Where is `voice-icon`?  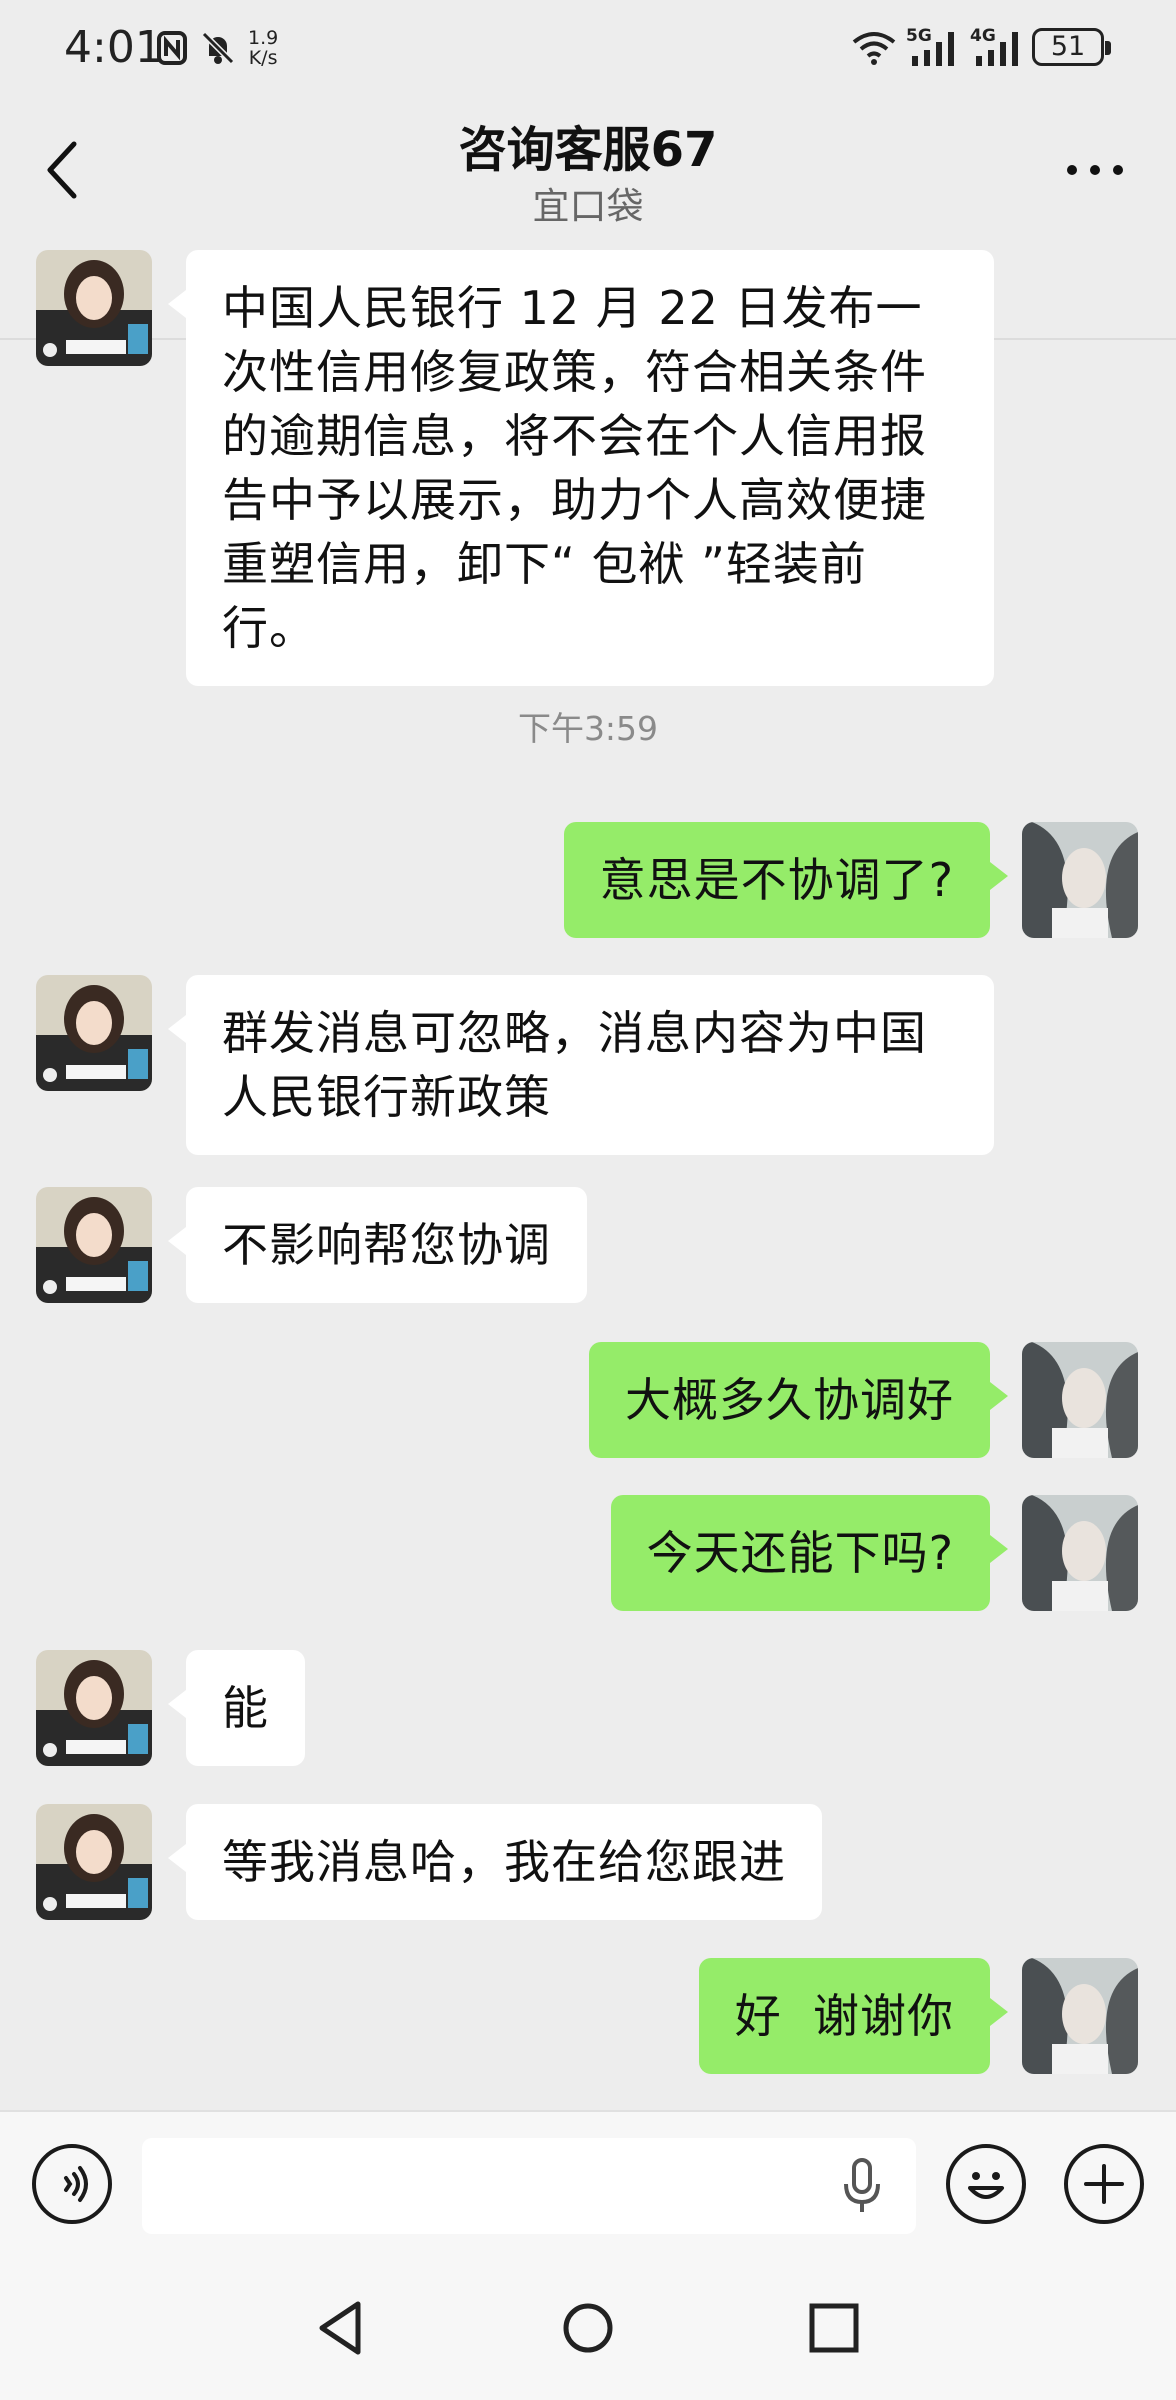 voice-icon is located at coordinates (76, 2184).